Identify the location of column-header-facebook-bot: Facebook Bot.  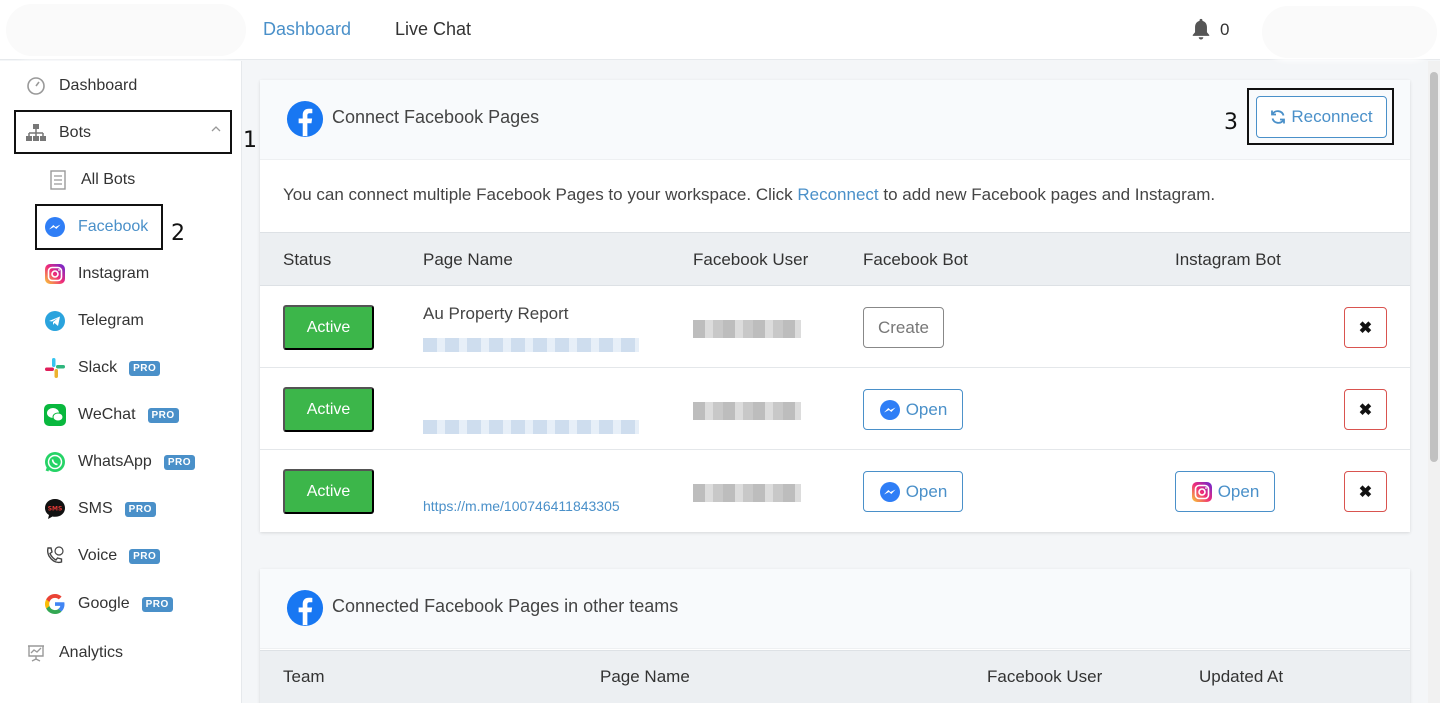
(915, 259).